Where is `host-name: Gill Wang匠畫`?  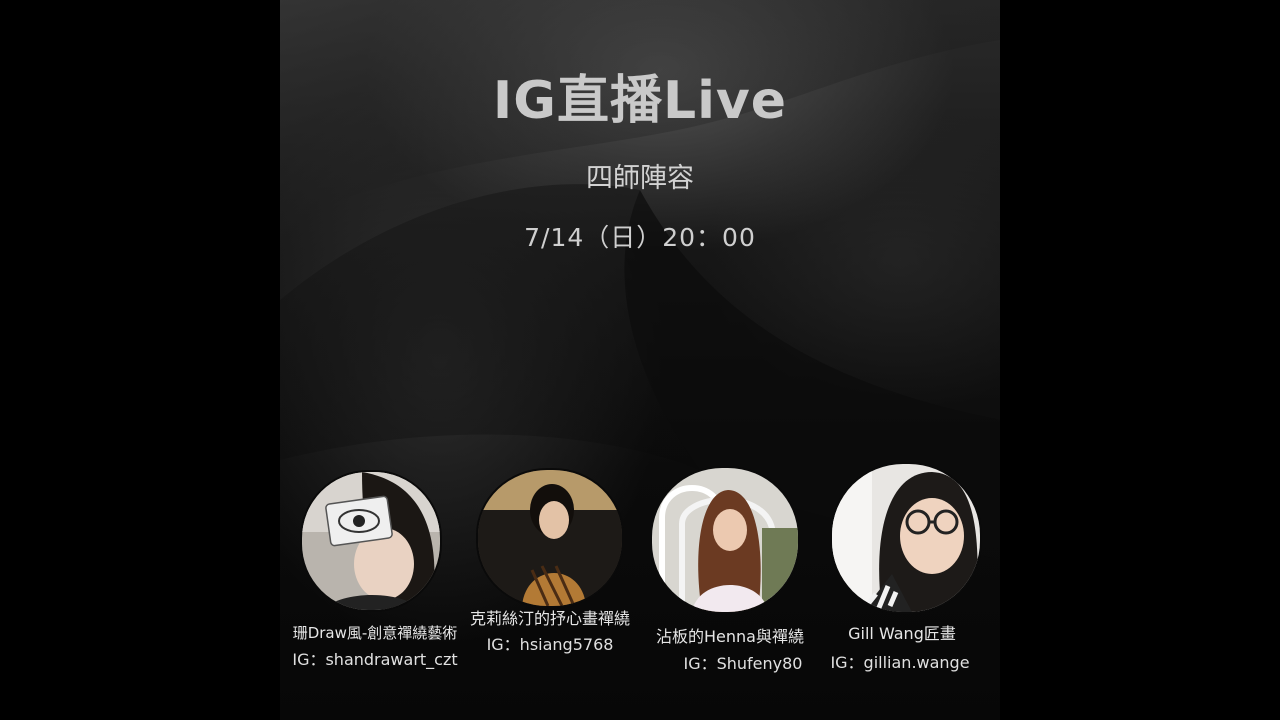
host-name: Gill Wang匠畫 is located at coordinates (902, 633).